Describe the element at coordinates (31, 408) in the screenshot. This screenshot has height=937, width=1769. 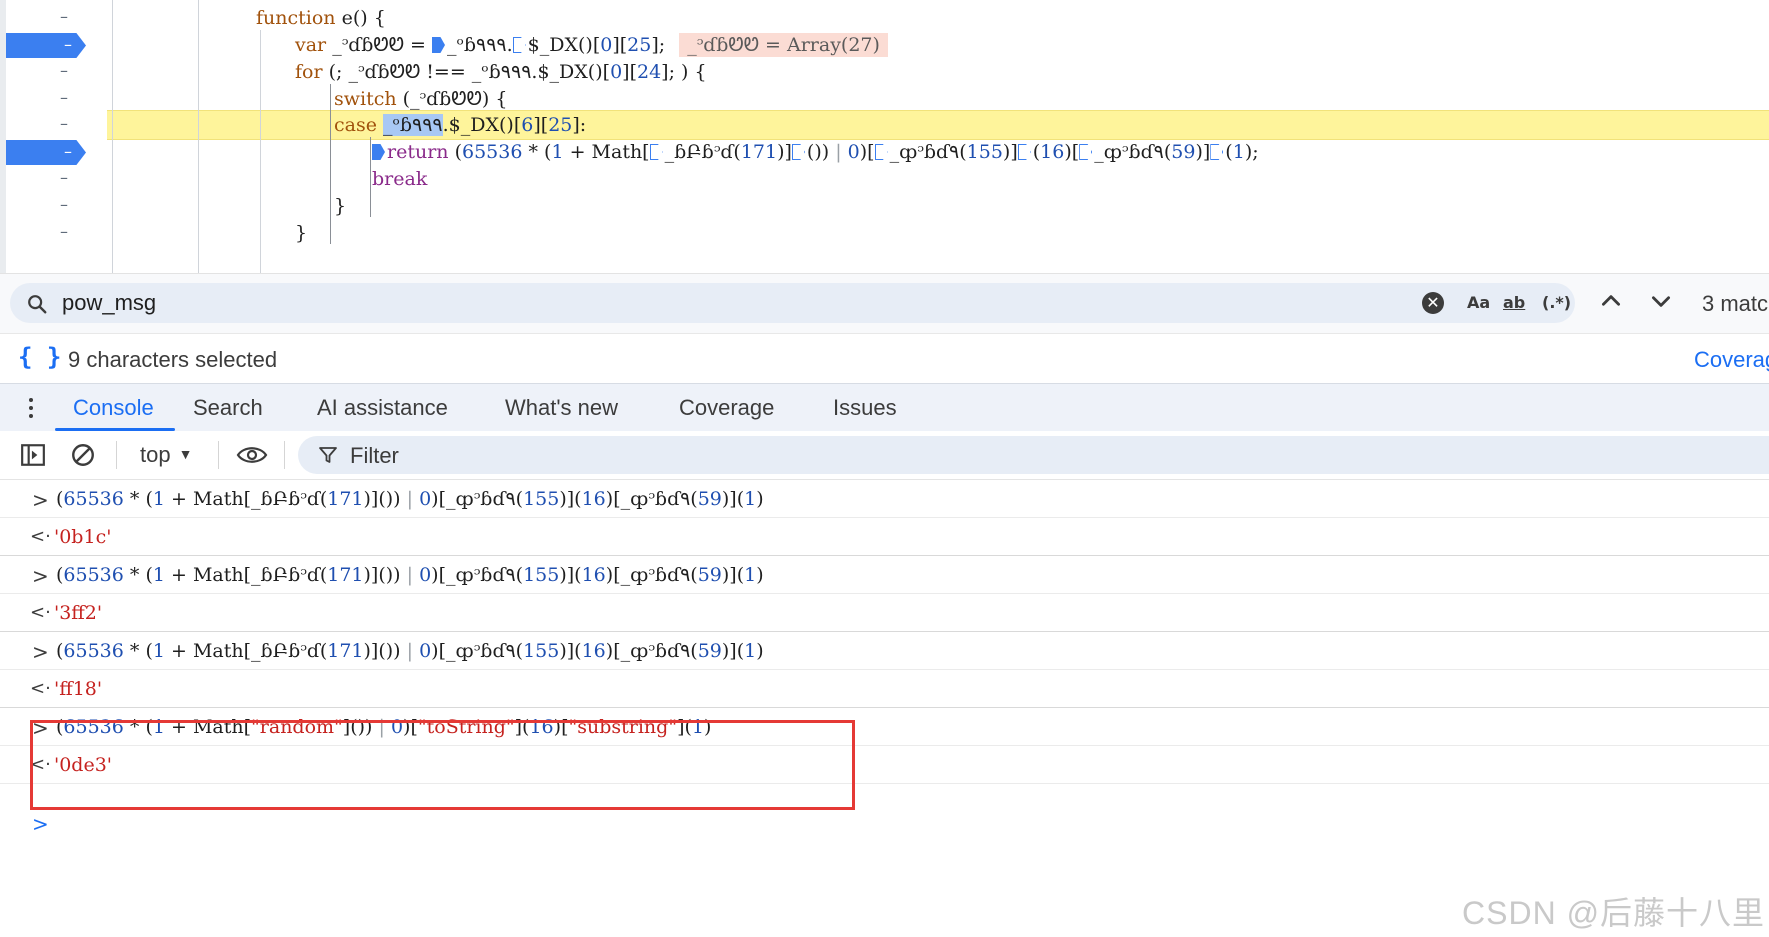
I see `more-options-icon` at that location.